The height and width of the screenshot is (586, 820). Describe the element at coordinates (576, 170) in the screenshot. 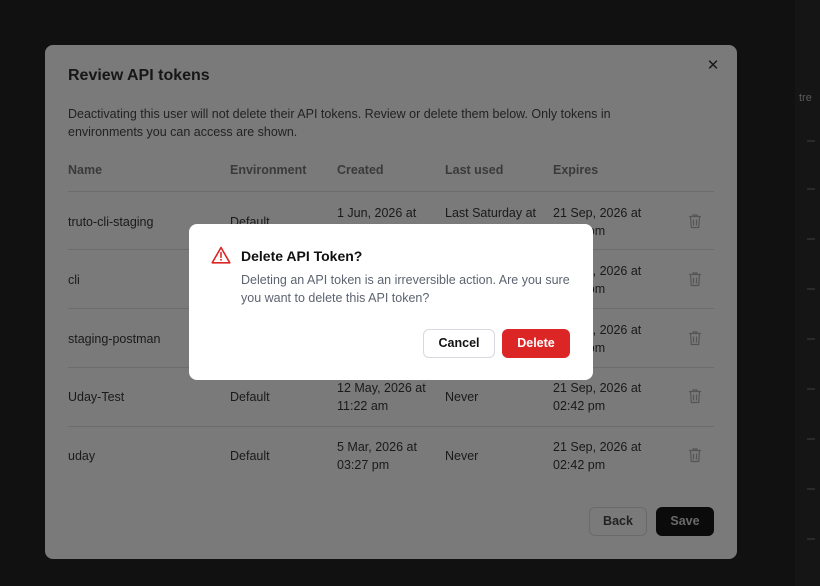

I see `column-header-expires: Expires` at that location.